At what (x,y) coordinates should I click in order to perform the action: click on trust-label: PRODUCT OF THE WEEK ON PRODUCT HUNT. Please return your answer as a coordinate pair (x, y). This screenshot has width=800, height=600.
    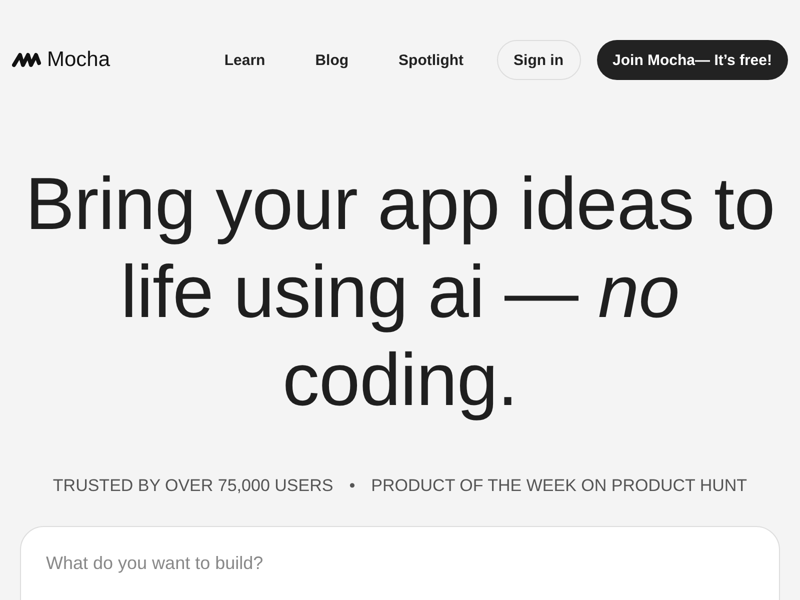
    Looking at the image, I should click on (559, 486).